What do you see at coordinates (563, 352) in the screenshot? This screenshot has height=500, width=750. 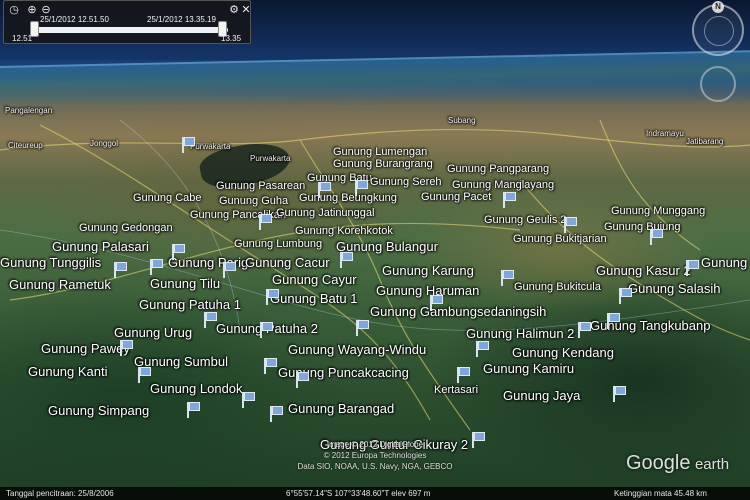 I see `mountain-label: Gunung Kendang` at bounding box center [563, 352].